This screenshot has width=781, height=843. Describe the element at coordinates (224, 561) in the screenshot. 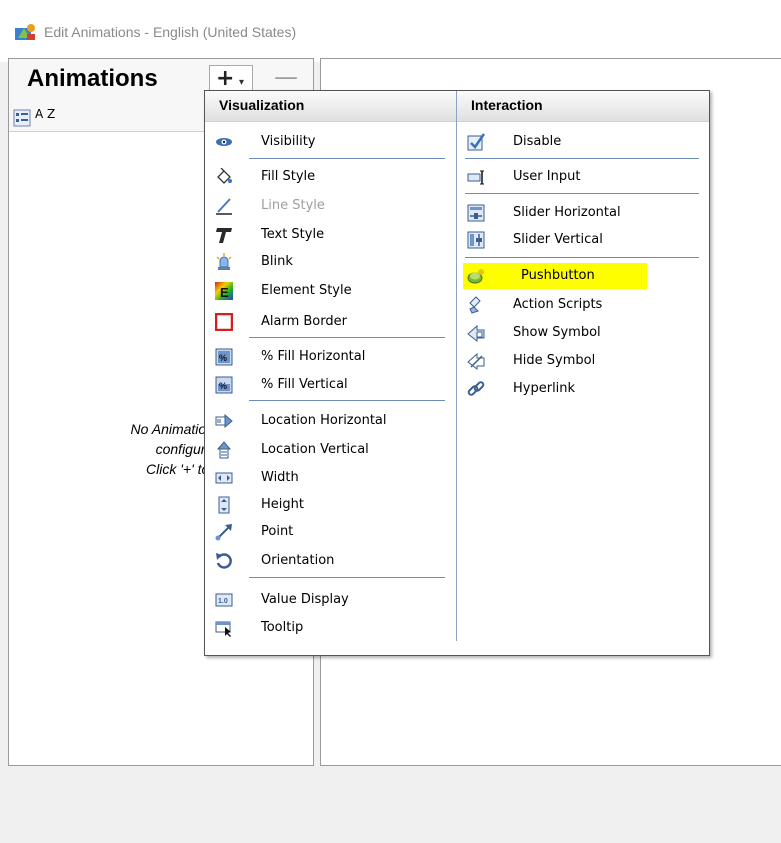

I see `rotate-icon` at that location.